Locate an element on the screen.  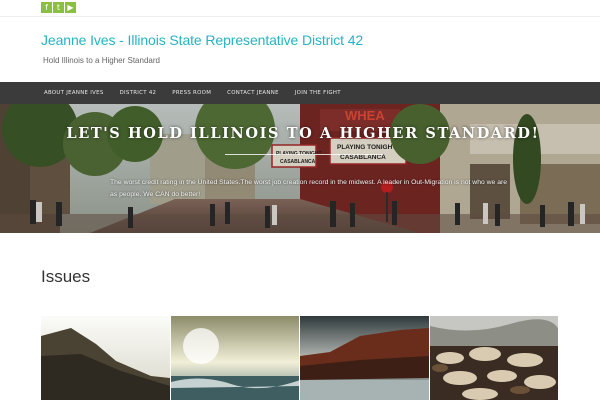
youtube-icon: ▶ is located at coordinates (70, 7).